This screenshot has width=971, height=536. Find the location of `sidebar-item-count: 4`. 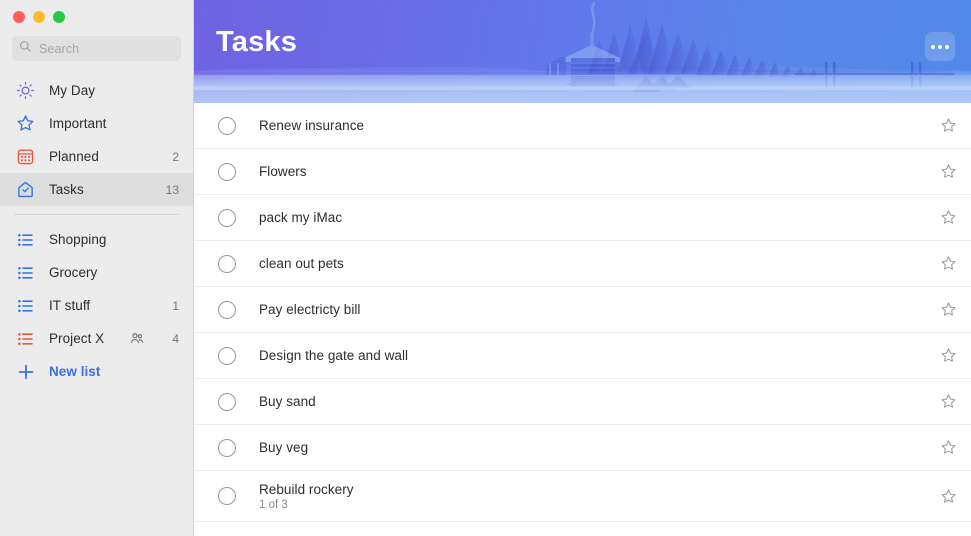

sidebar-item-count: 4 is located at coordinates (175, 338).